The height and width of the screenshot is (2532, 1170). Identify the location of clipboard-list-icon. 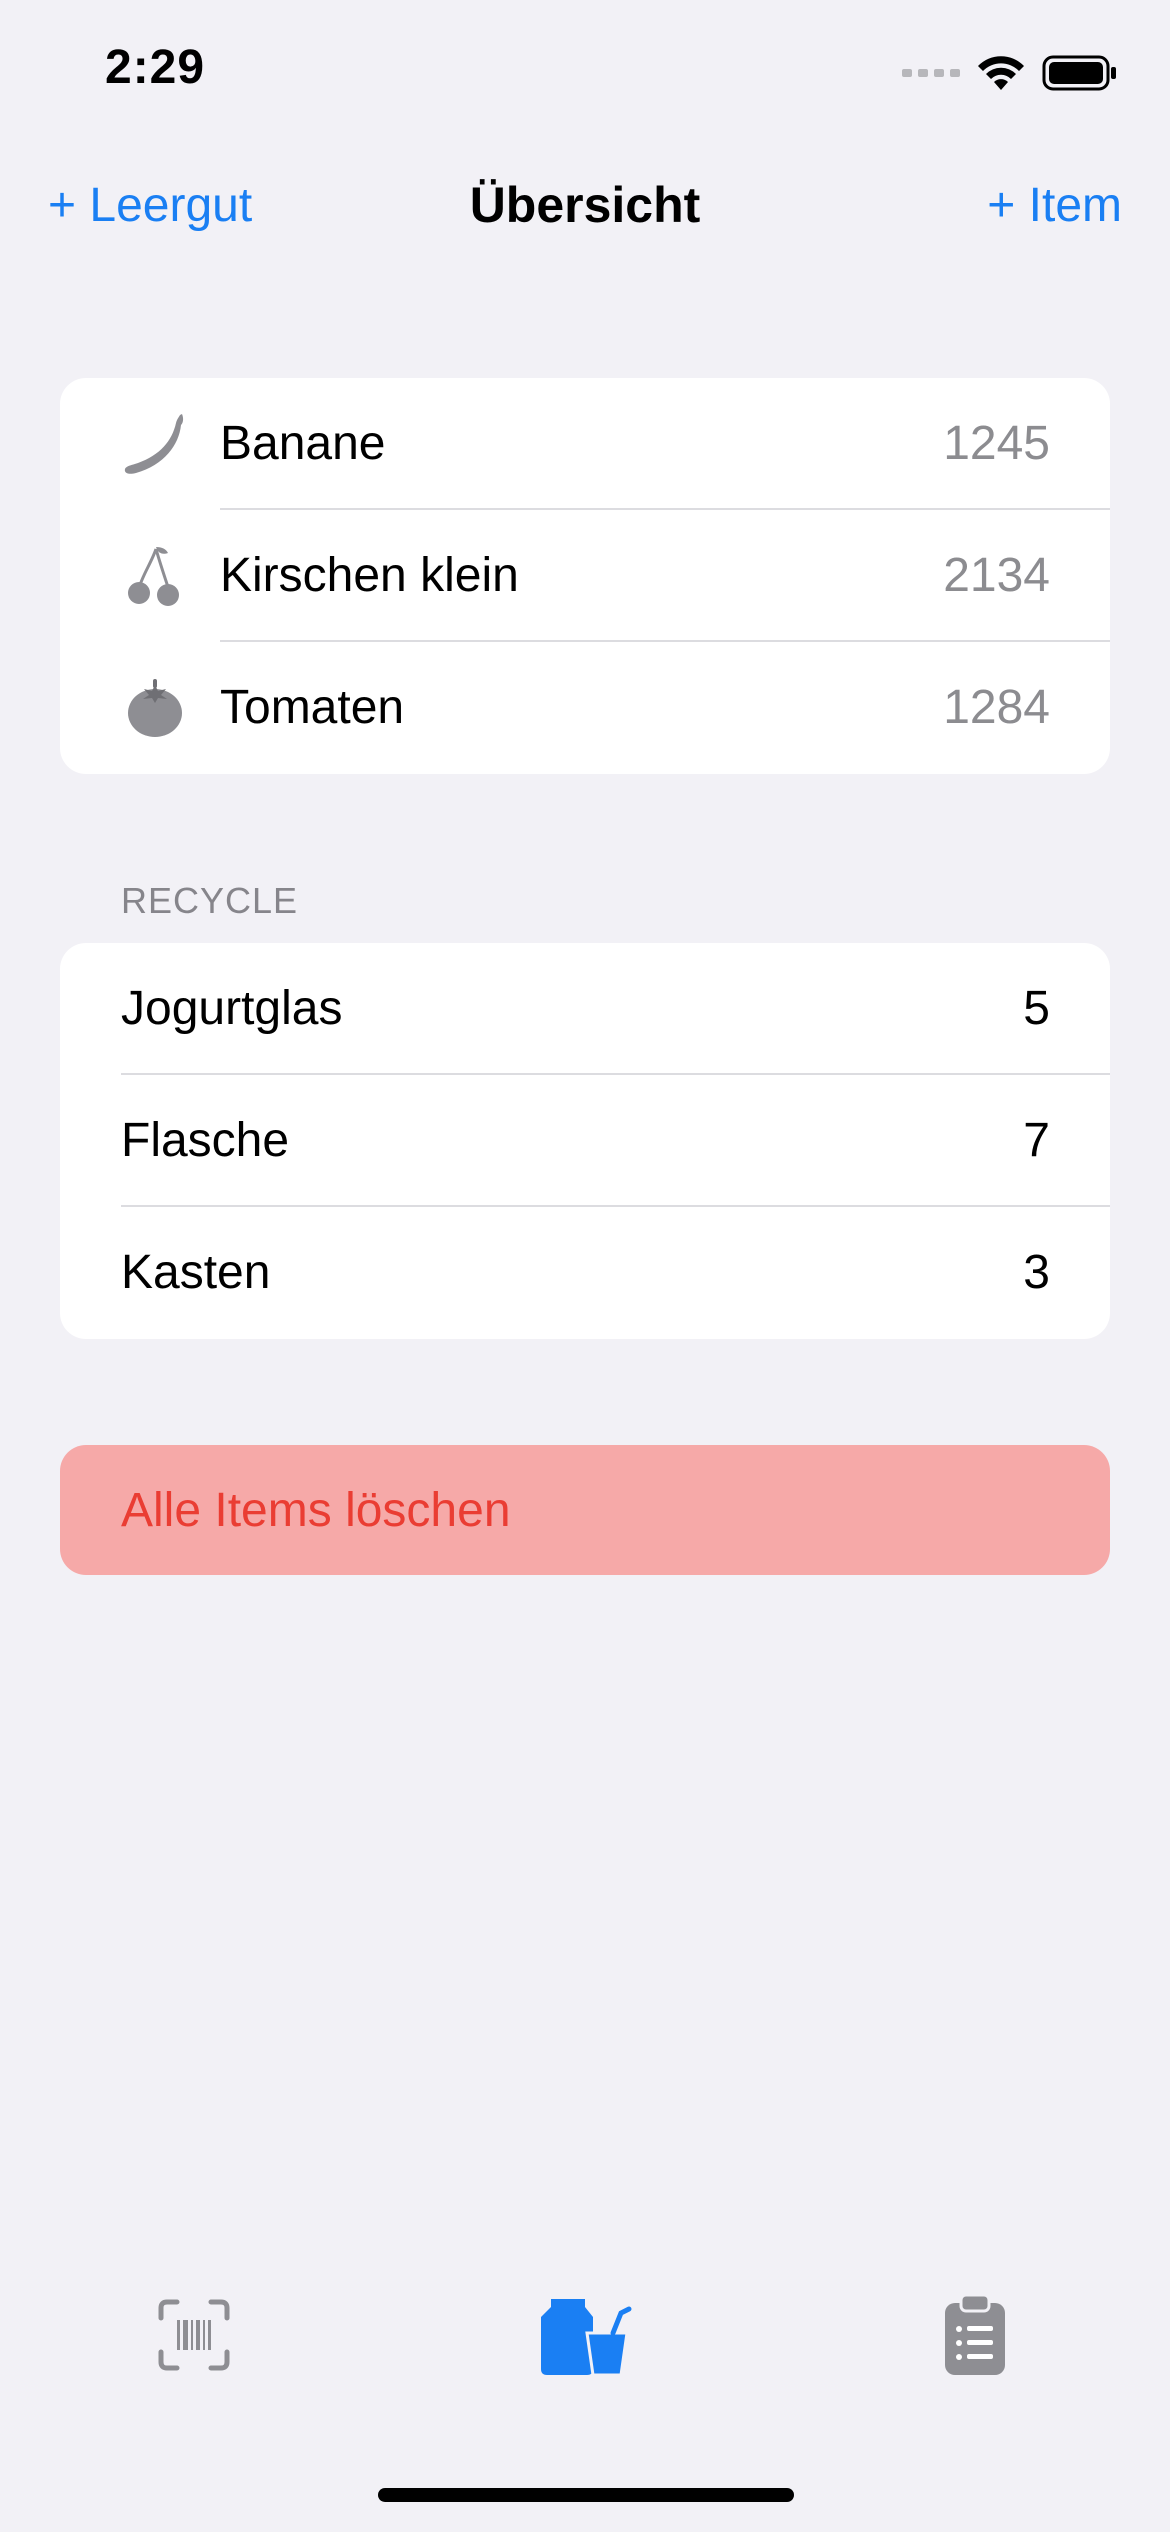
(975, 2334).